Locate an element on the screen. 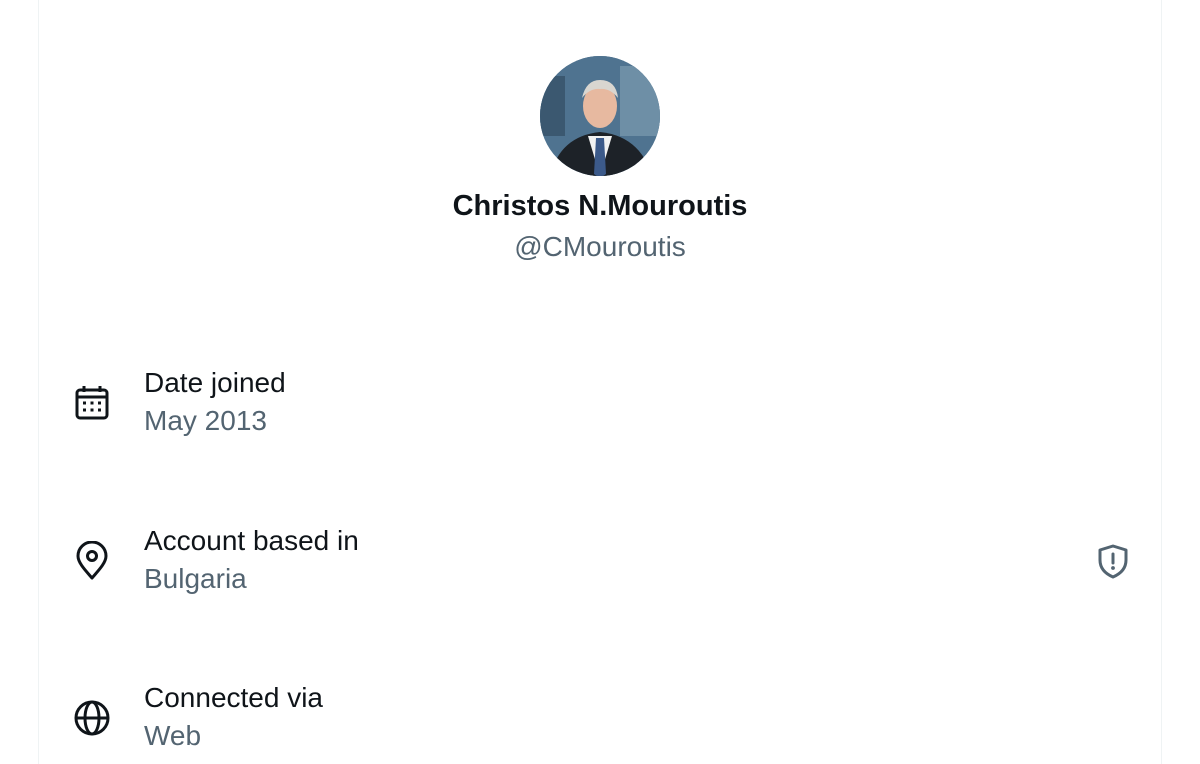 The height and width of the screenshot is (764, 1200). user-handle: @CMouroutis is located at coordinates (600, 246).